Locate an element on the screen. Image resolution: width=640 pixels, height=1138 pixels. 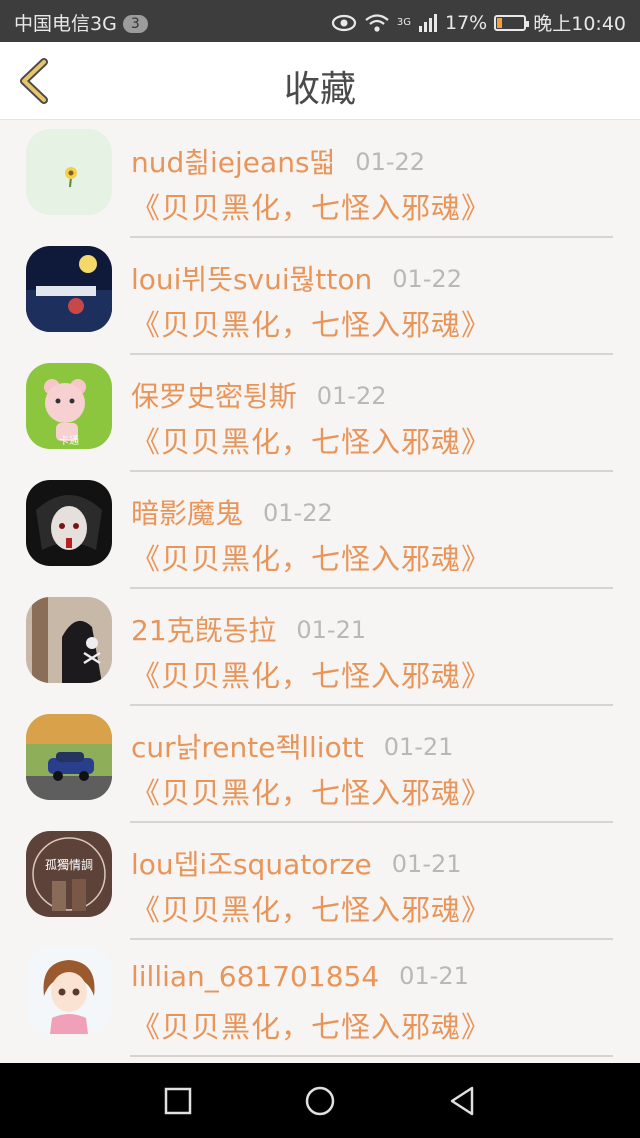
back-triangle-icon is located at coordinates (462, 1101).